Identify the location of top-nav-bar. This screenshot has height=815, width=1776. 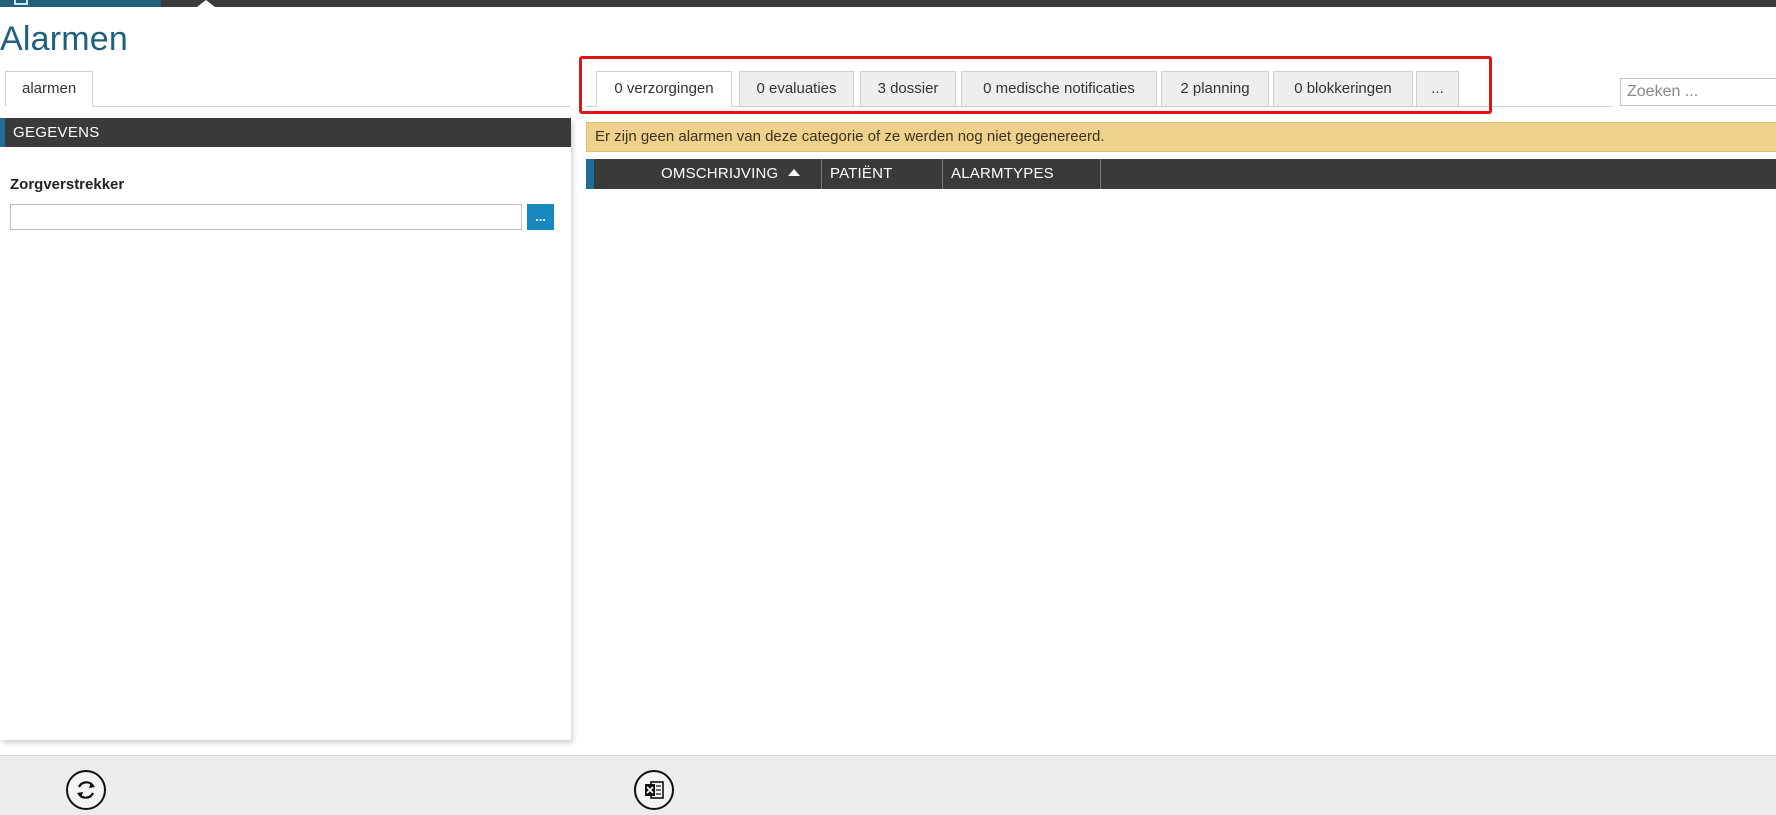
(888, 3).